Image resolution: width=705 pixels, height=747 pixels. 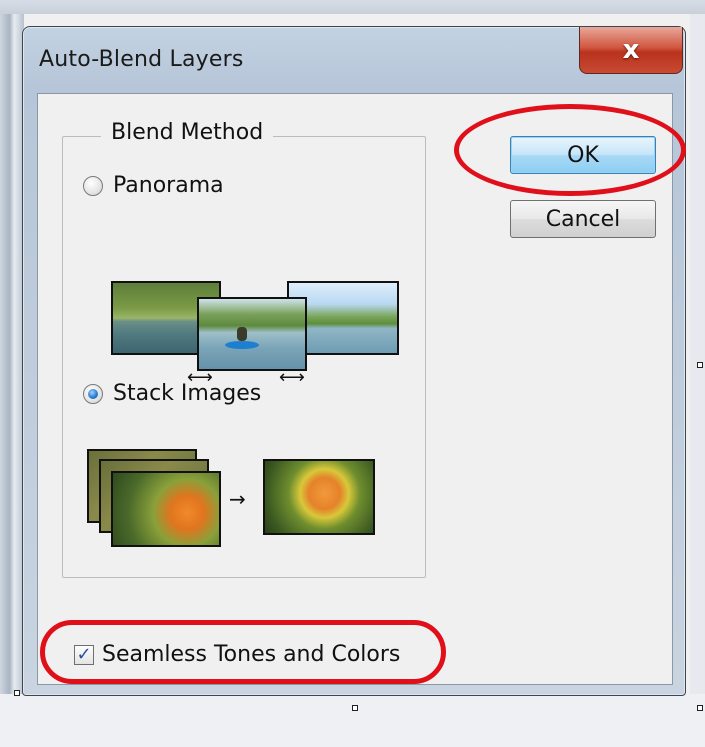 I want to click on panorama-illustration: ⟷ ⟷, so click(x=256, y=336).